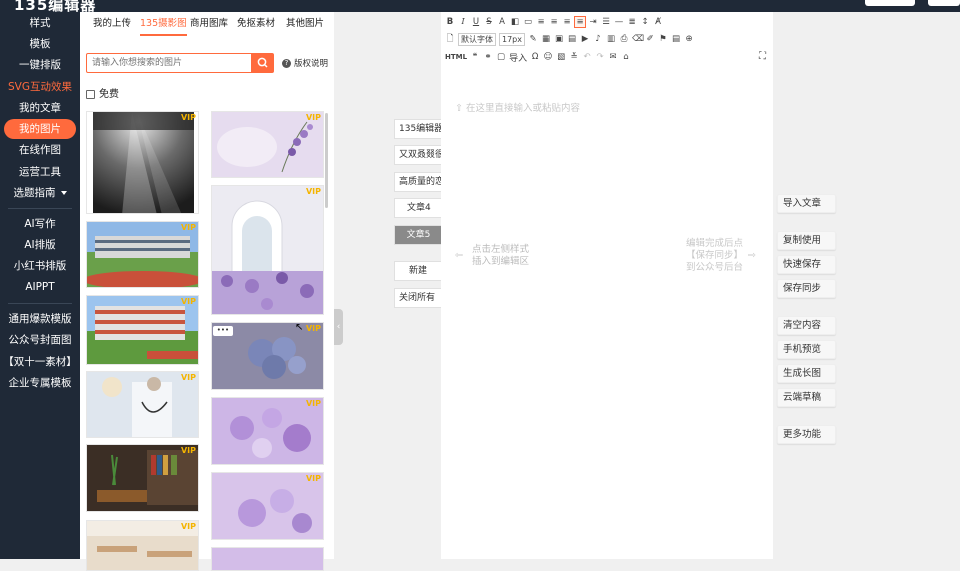 This screenshot has width=960, height=571. I want to click on zoom-icon: ⊕, so click(689, 39).